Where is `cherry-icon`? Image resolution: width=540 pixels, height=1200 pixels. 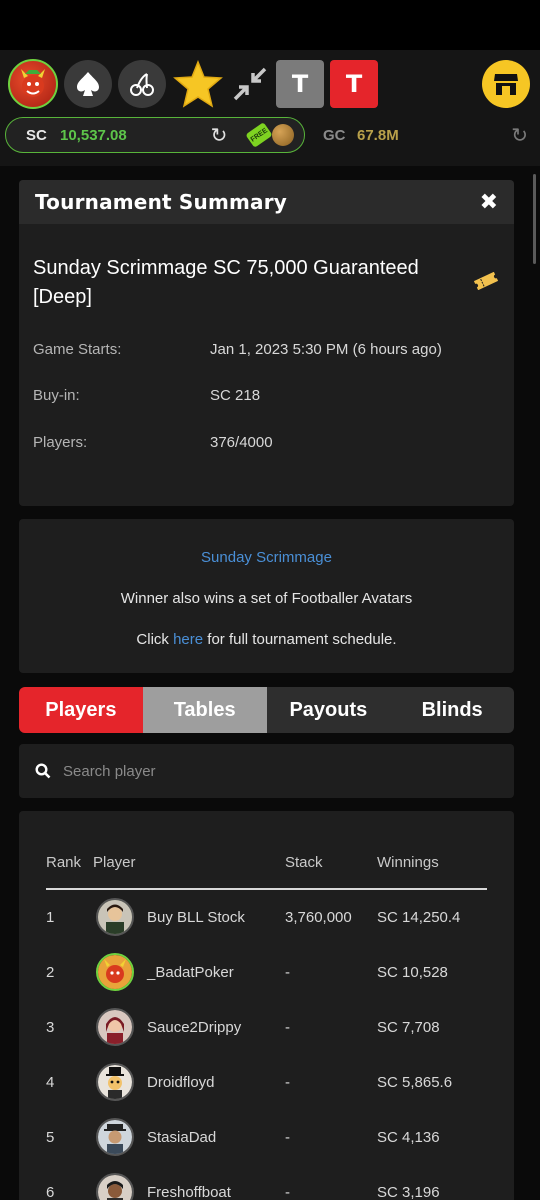 cherry-icon is located at coordinates (142, 84).